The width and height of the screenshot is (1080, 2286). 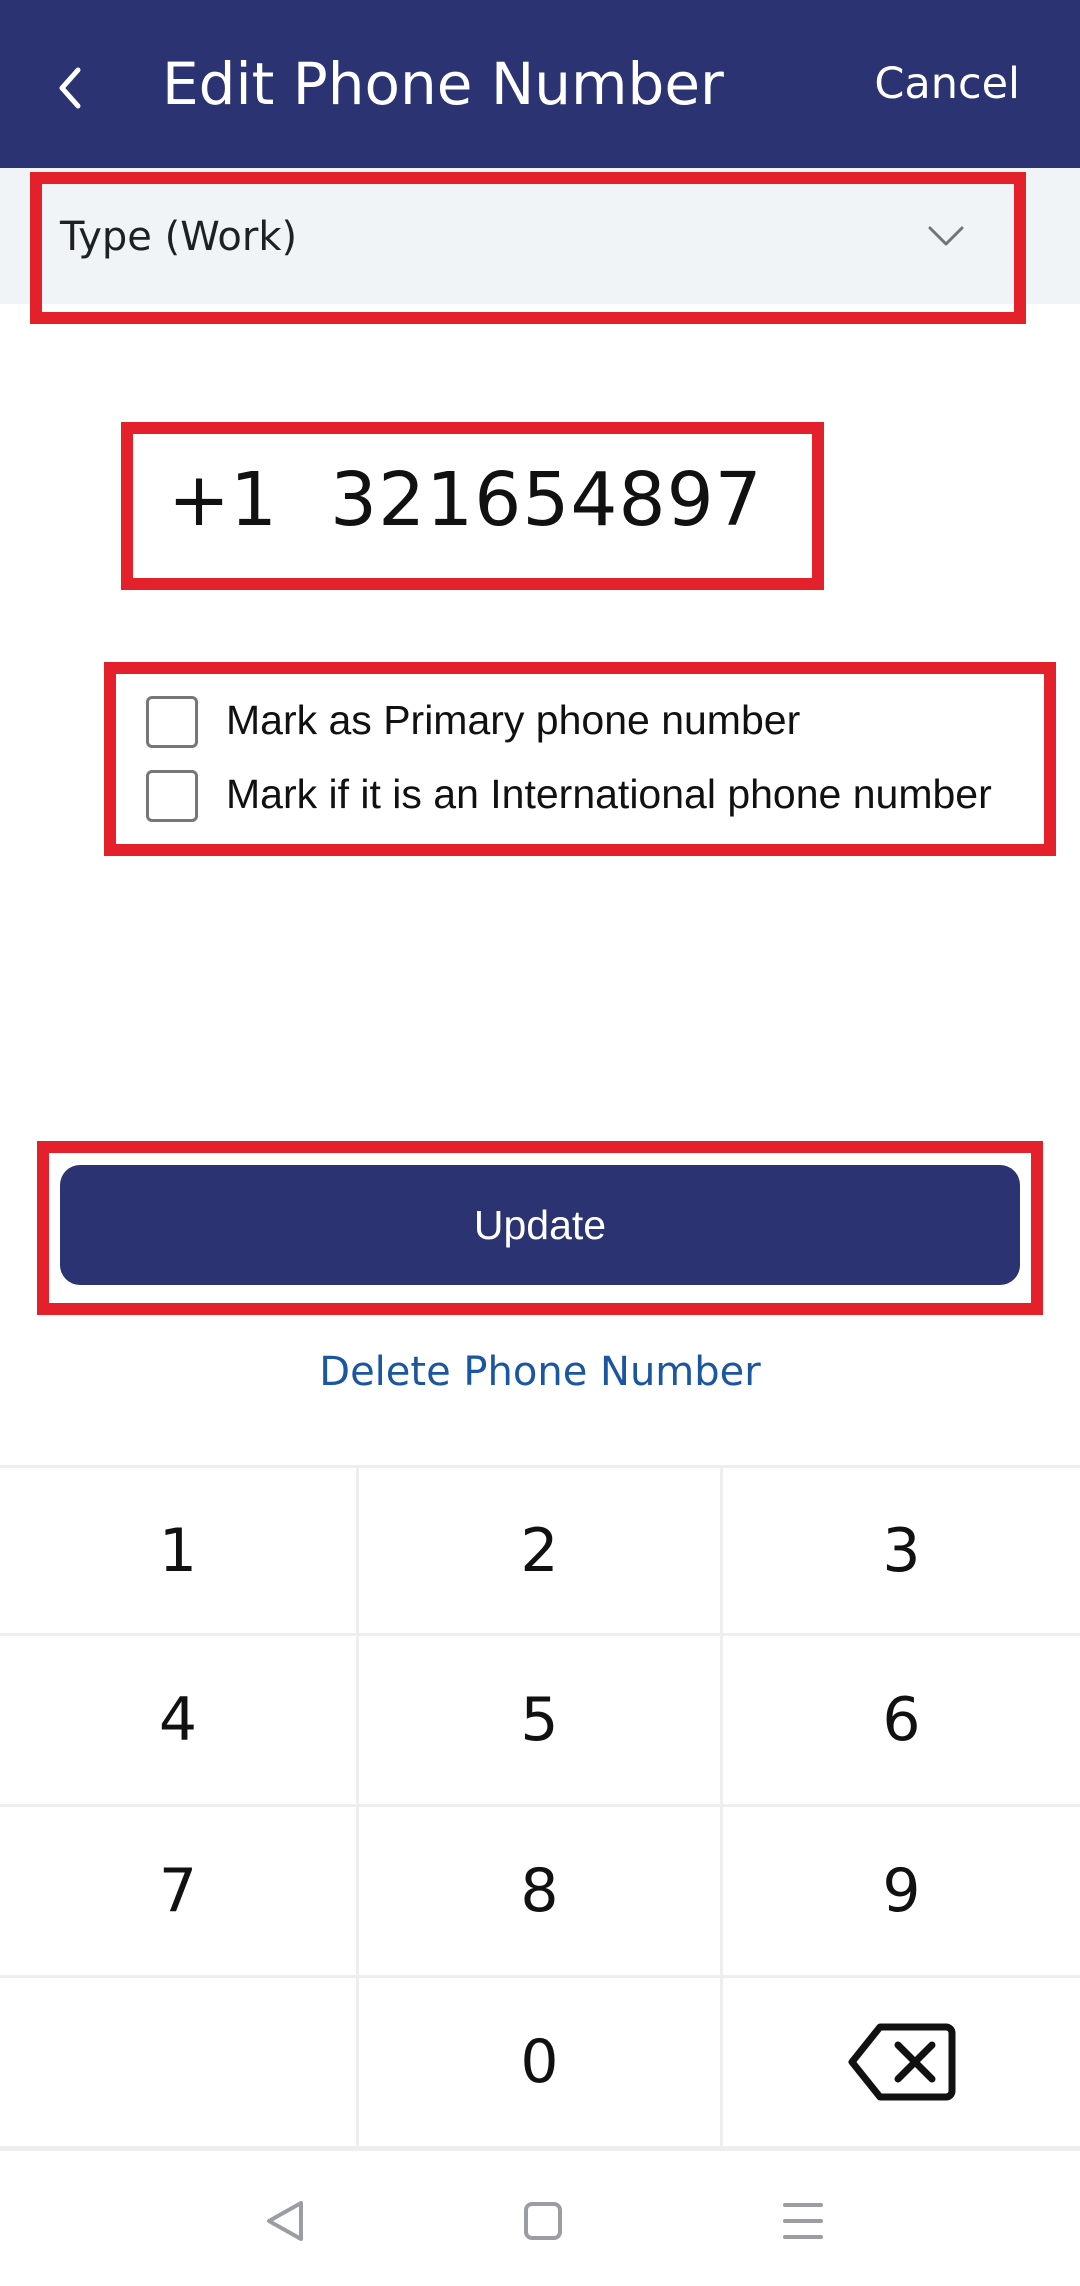 I want to click on app-header: Edit Phone Number Cancel, so click(x=540, y=84).